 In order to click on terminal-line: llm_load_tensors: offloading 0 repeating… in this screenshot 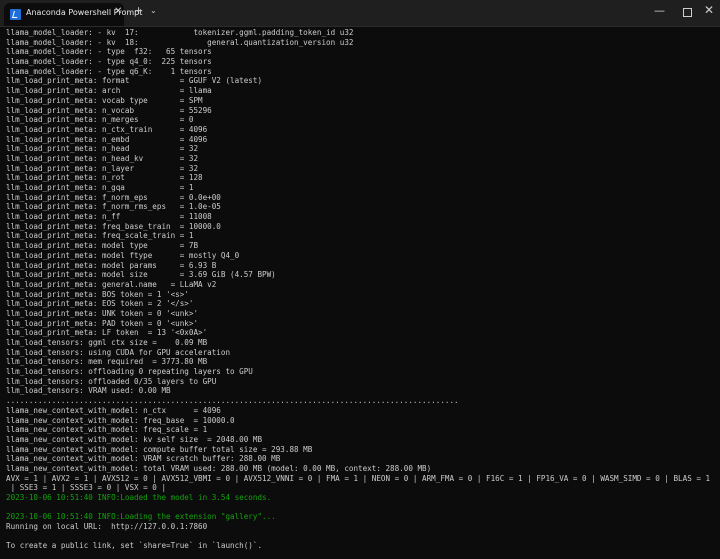, I will do `click(129, 372)`.